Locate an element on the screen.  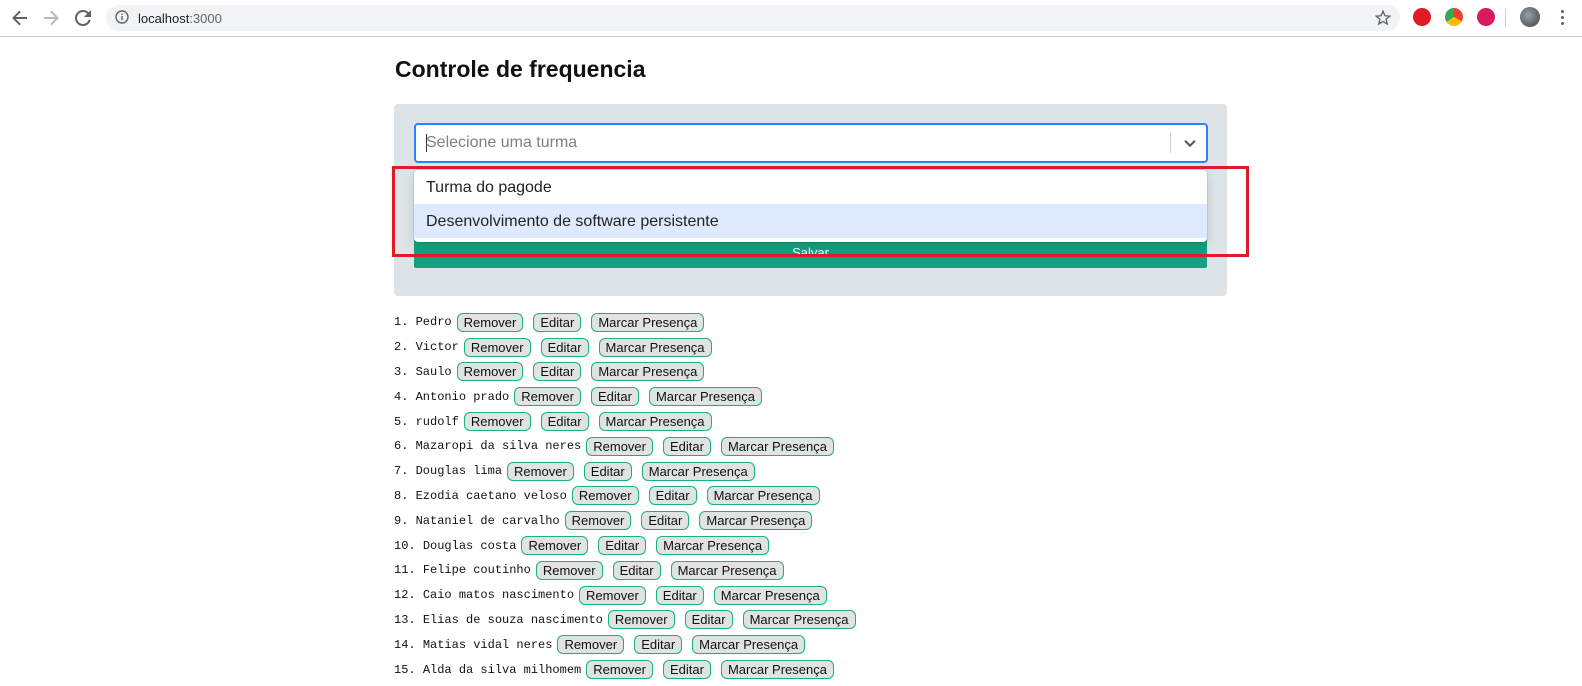
address-bar: localhost:3000 is located at coordinates (753, 18).